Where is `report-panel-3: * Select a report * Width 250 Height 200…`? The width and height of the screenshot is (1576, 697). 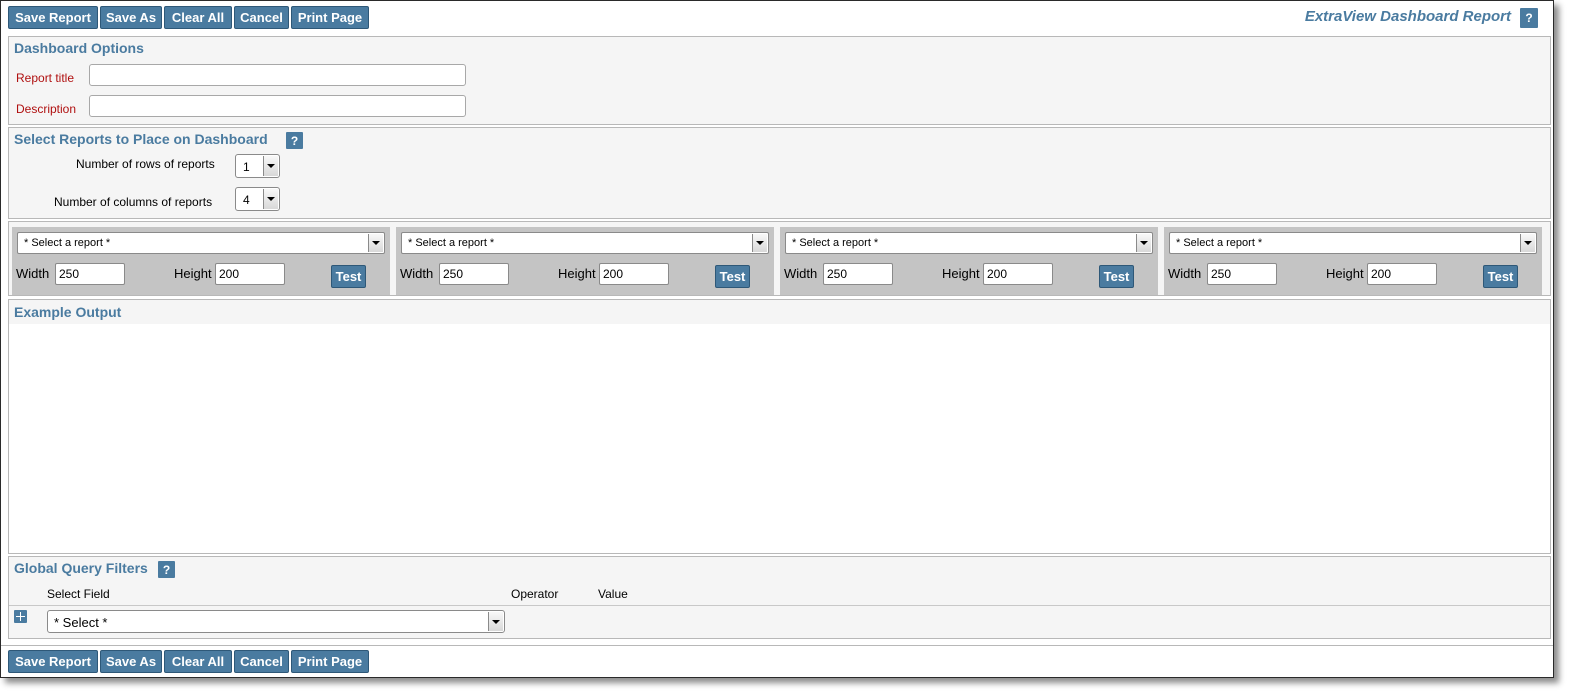
report-panel-3: * Select a report * Width 250 Height 200… is located at coordinates (969, 261).